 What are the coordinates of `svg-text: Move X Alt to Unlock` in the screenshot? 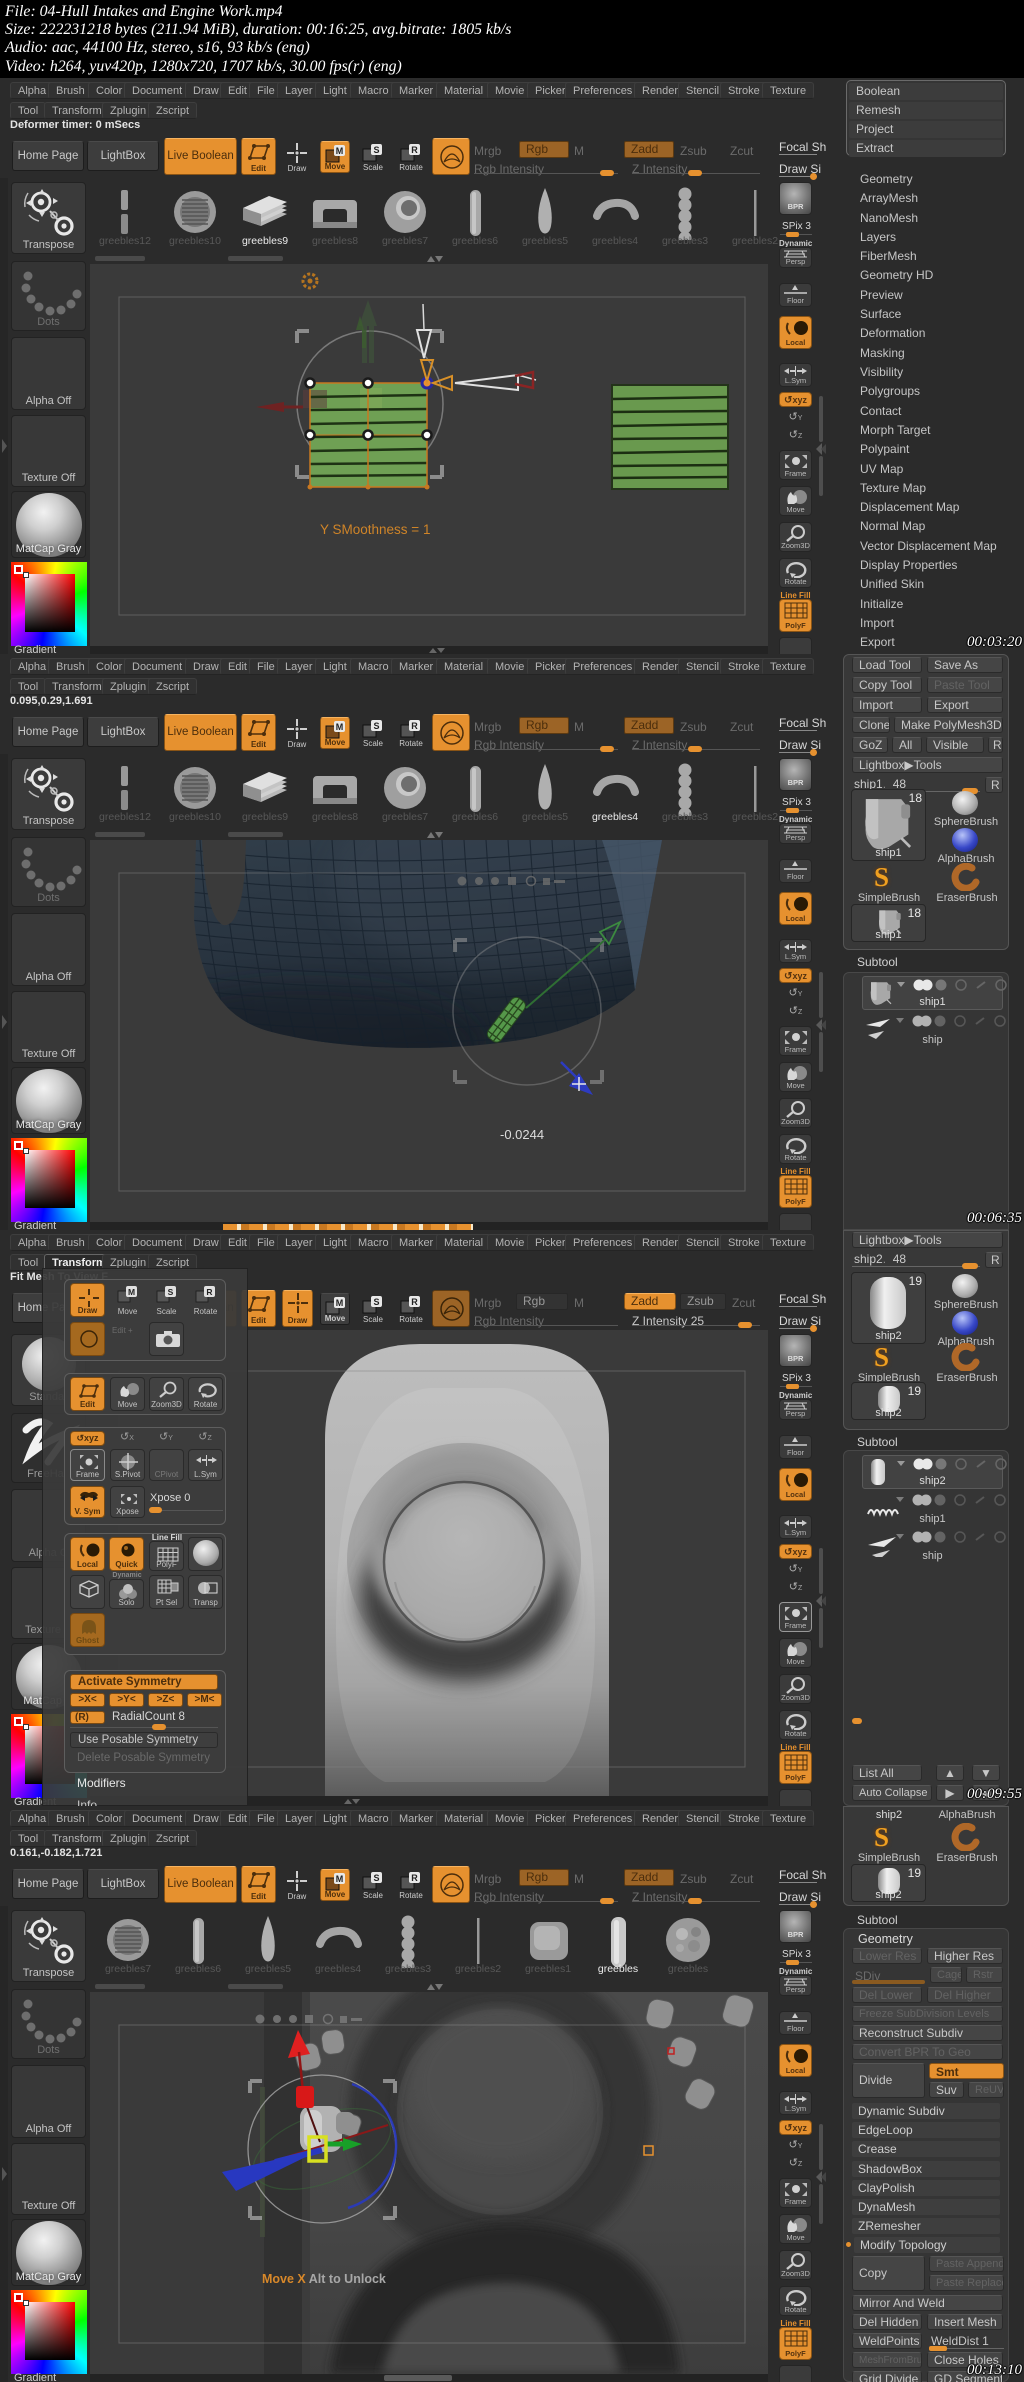 It's located at (324, 2279).